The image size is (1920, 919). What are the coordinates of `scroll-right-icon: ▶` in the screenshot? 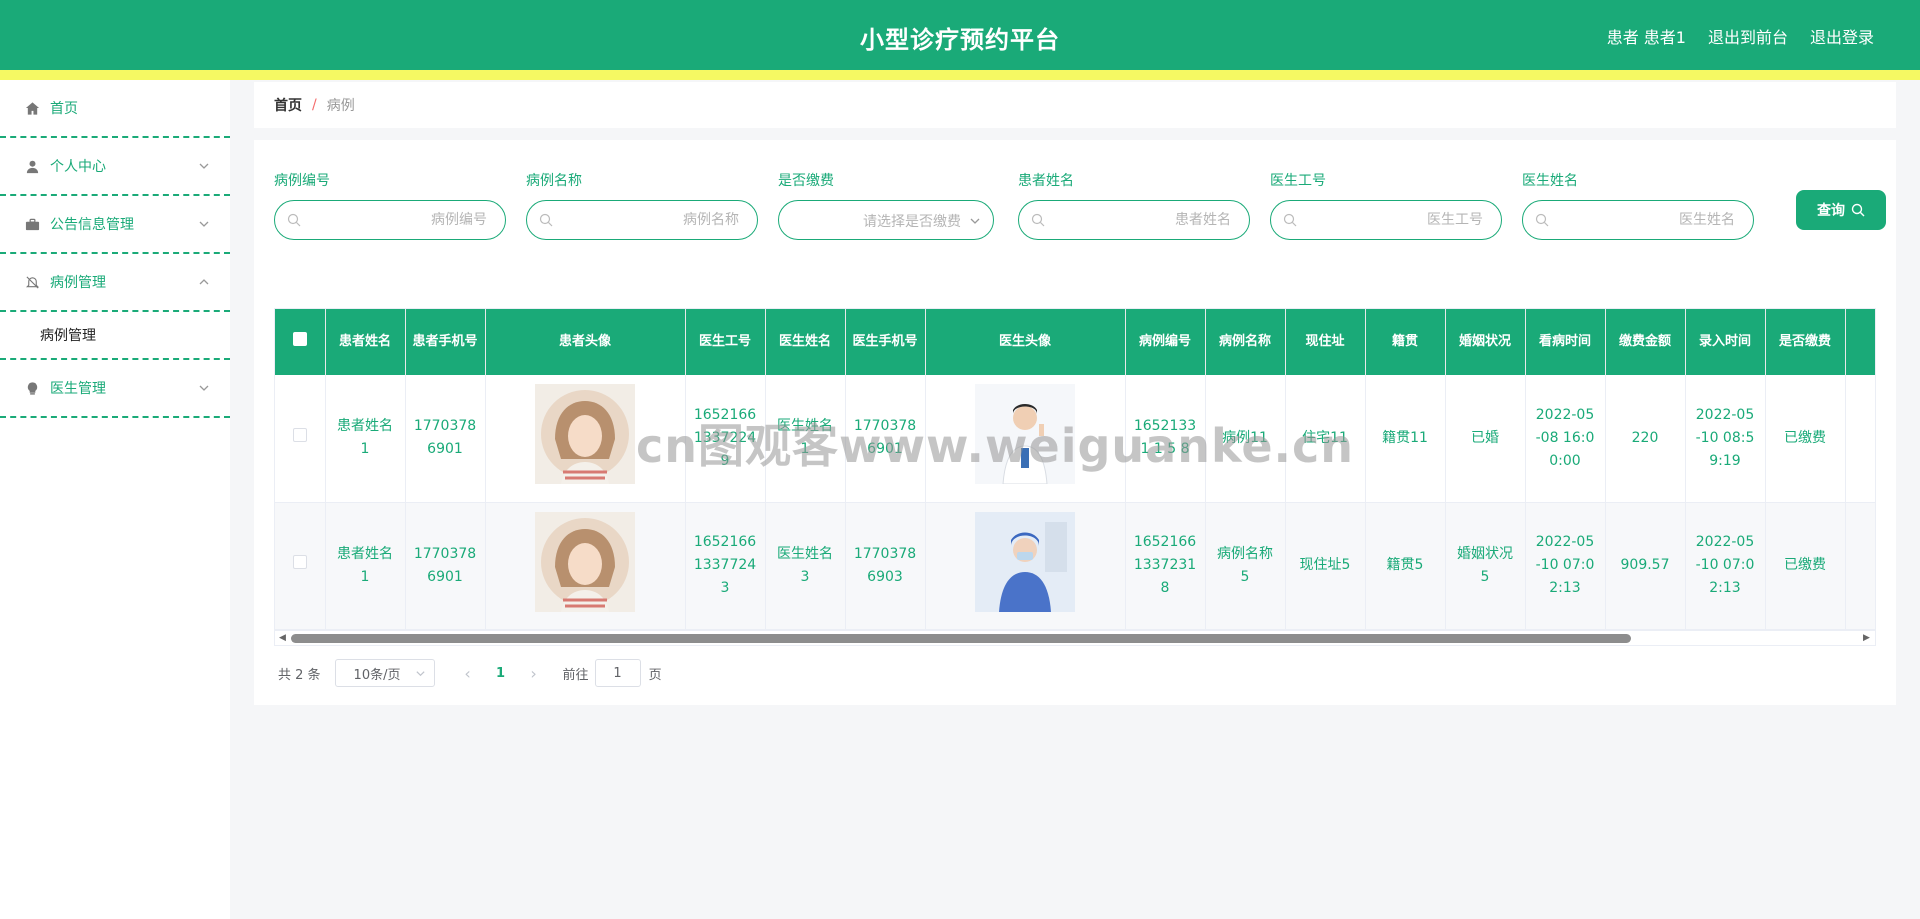 It's located at (1867, 638).